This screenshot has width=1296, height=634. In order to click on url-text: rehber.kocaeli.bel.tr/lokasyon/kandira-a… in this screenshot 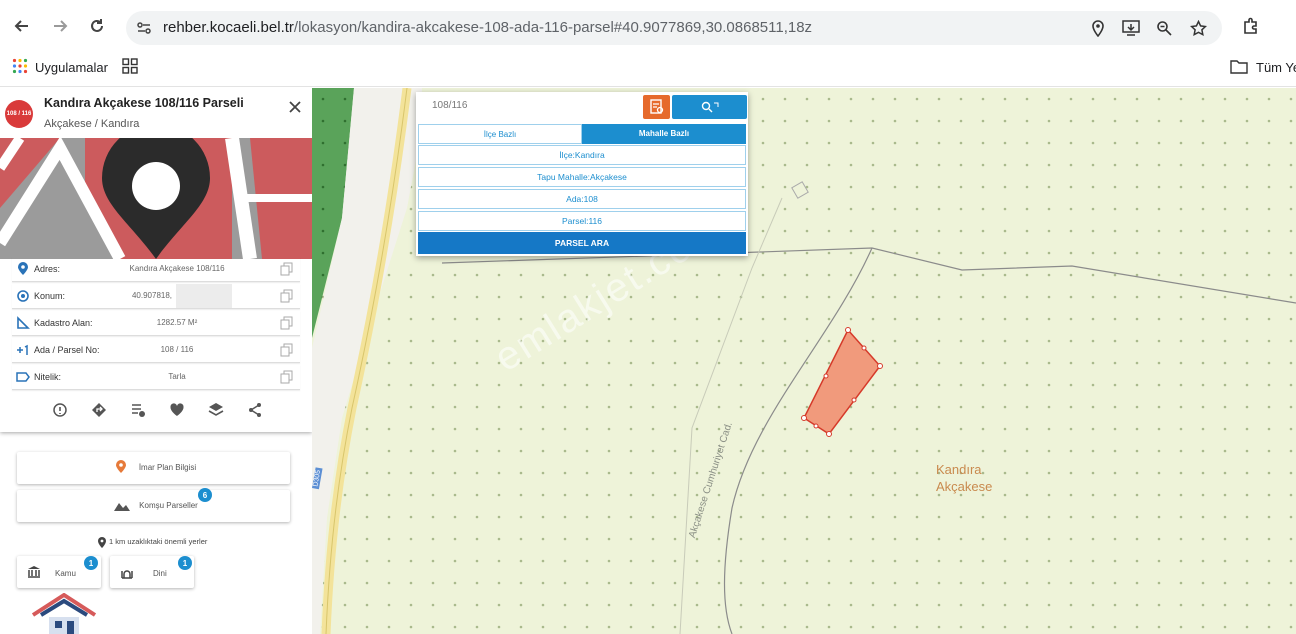, I will do `click(487, 27)`.